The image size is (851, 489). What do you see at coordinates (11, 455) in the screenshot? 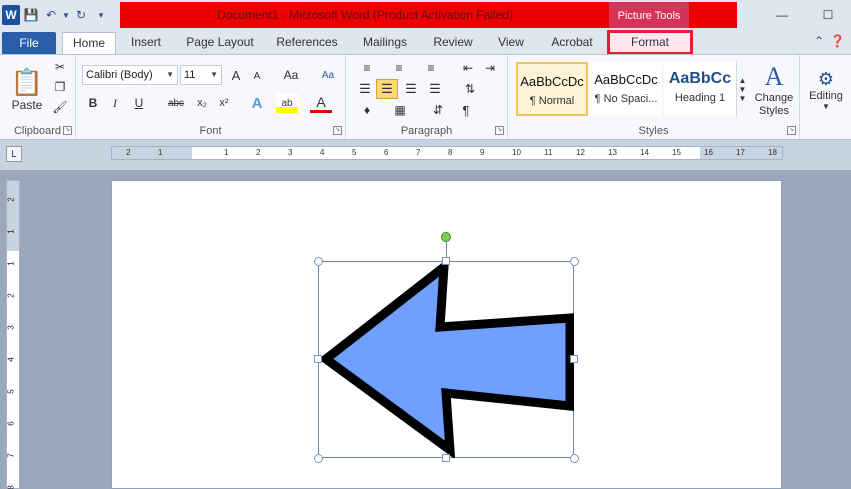
I see `ruler-number: 7` at bounding box center [11, 455].